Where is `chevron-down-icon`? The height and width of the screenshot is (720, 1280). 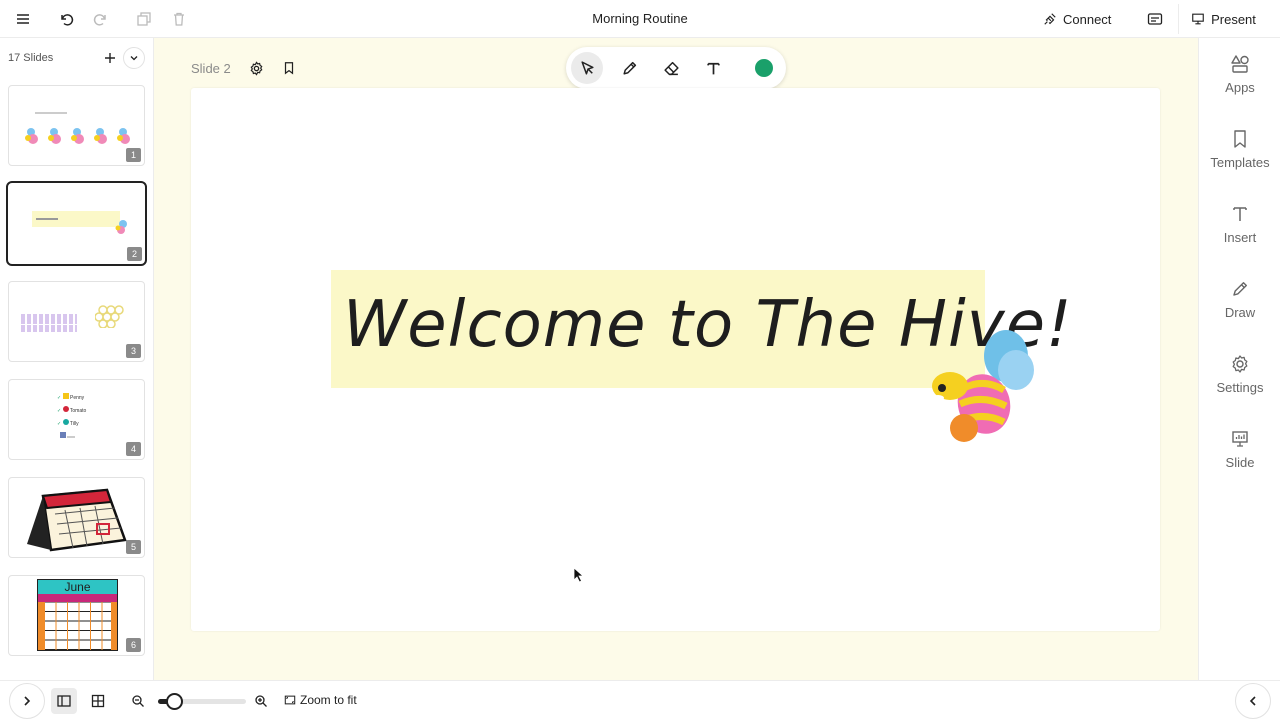
chevron-down-icon is located at coordinates (134, 58).